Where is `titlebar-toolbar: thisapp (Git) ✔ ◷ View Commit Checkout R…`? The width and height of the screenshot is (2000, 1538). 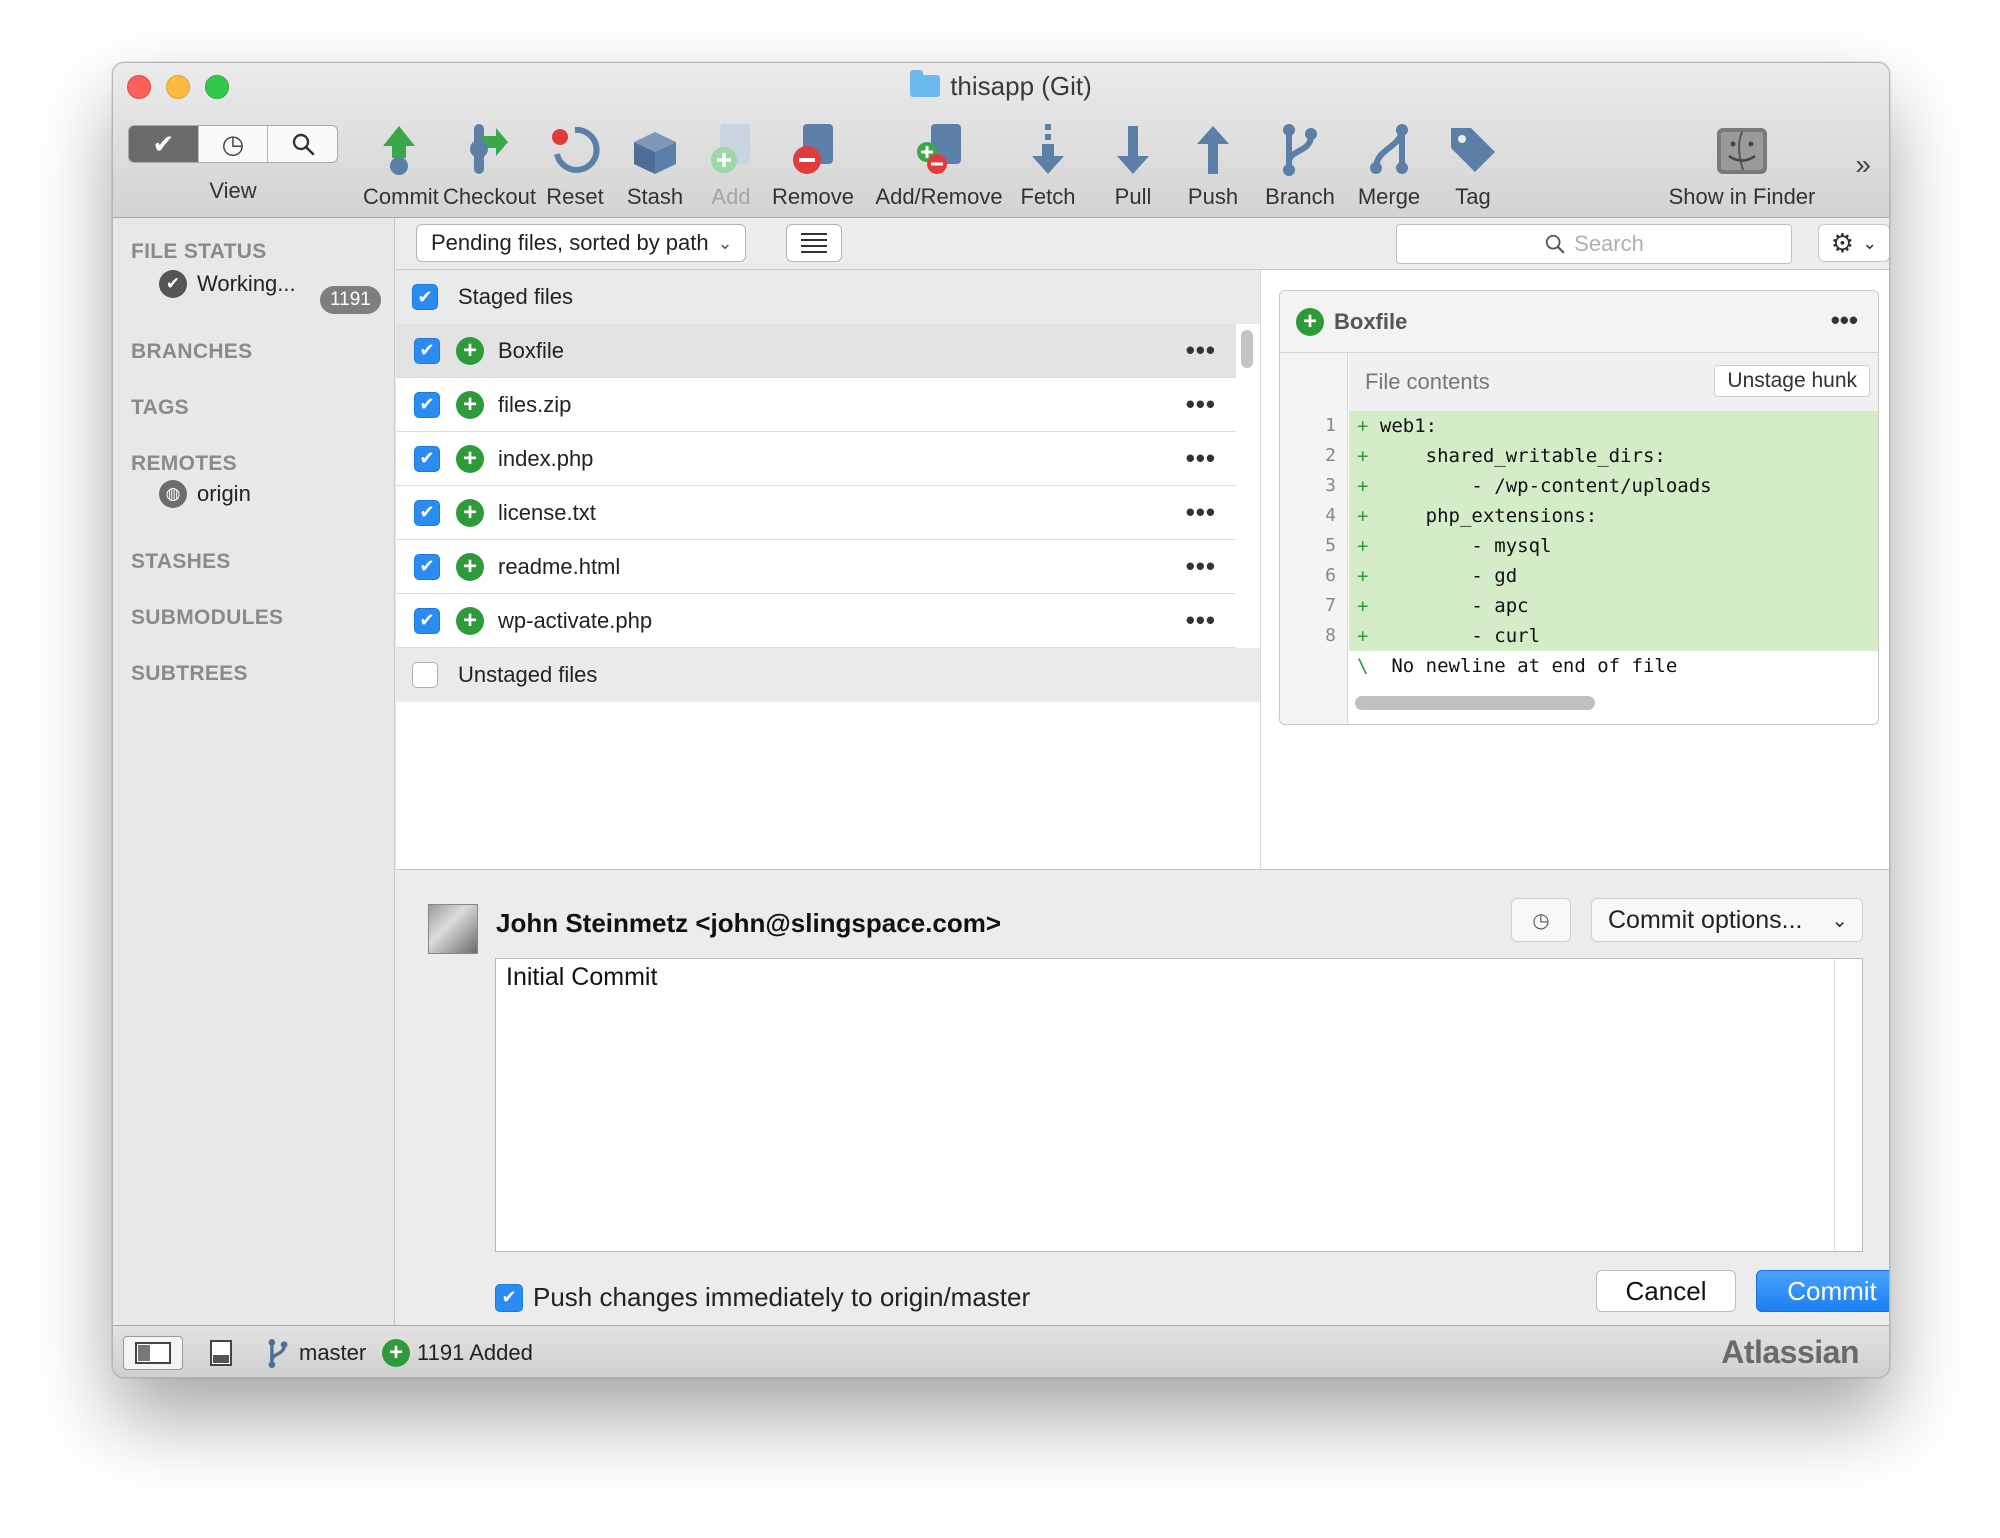 titlebar-toolbar: thisapp (Git) ✔ ◷ View Commit Checkout R… is located at coordinates (1001, 140).